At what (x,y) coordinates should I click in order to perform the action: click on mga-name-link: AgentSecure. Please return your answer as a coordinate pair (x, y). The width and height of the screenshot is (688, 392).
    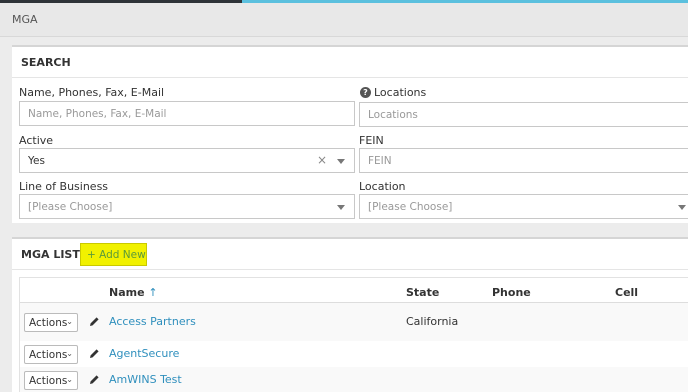
    Looking at the image, I should click on (144, 353).